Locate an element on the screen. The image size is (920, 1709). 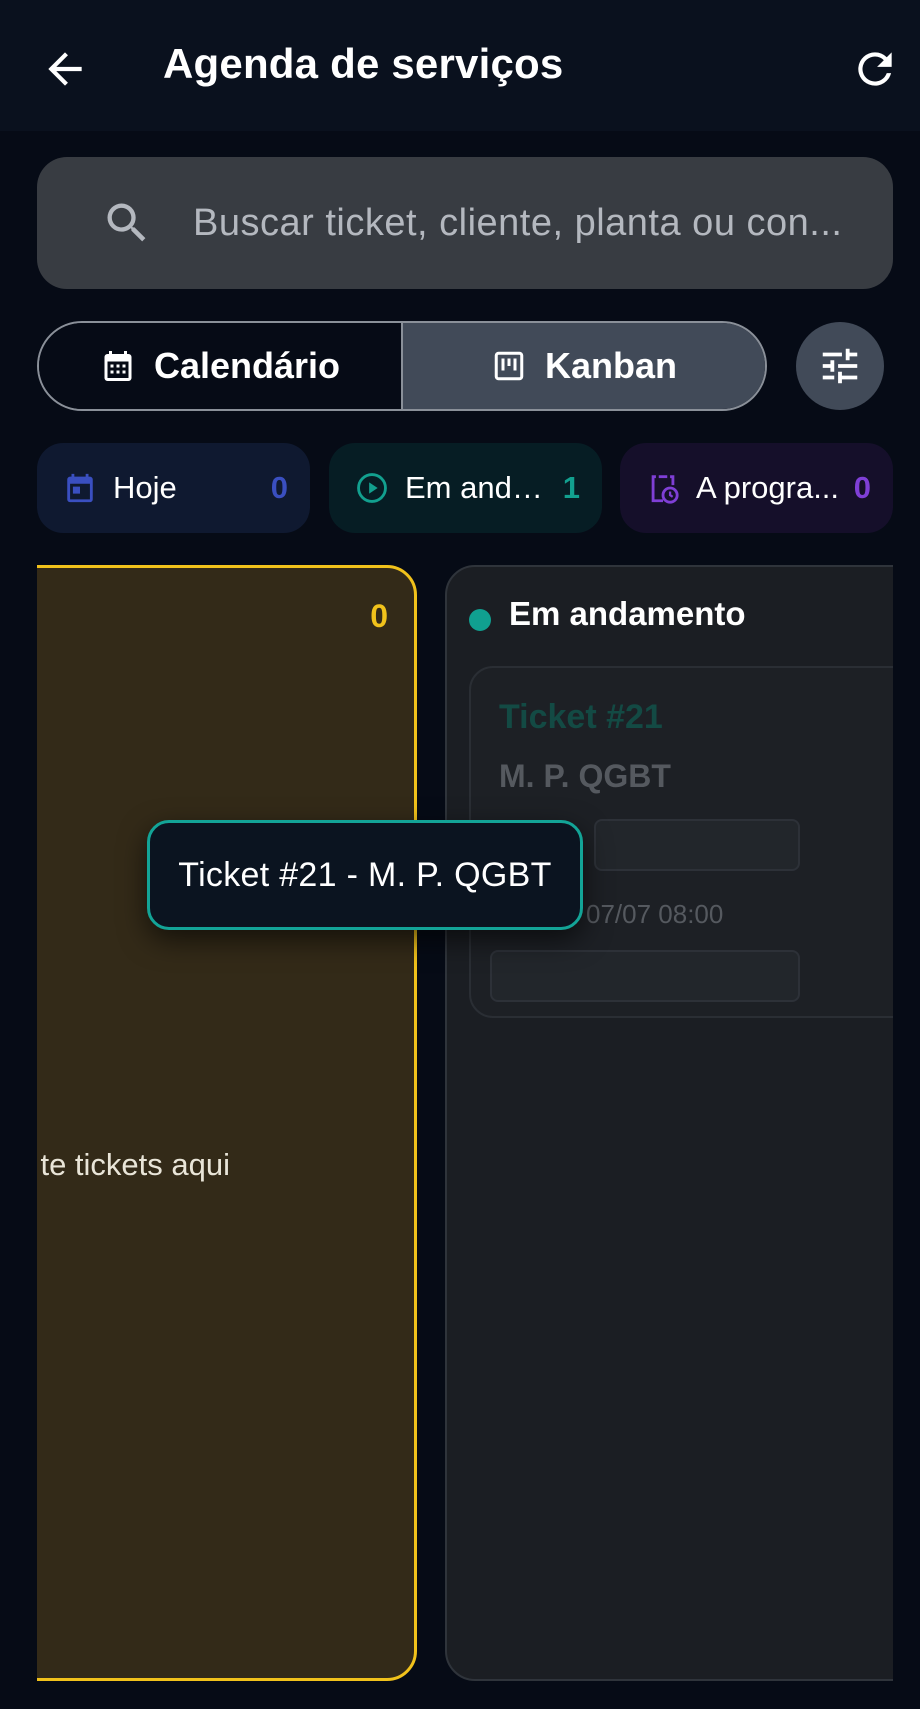
search-icon is located at coordinates (126, 222).